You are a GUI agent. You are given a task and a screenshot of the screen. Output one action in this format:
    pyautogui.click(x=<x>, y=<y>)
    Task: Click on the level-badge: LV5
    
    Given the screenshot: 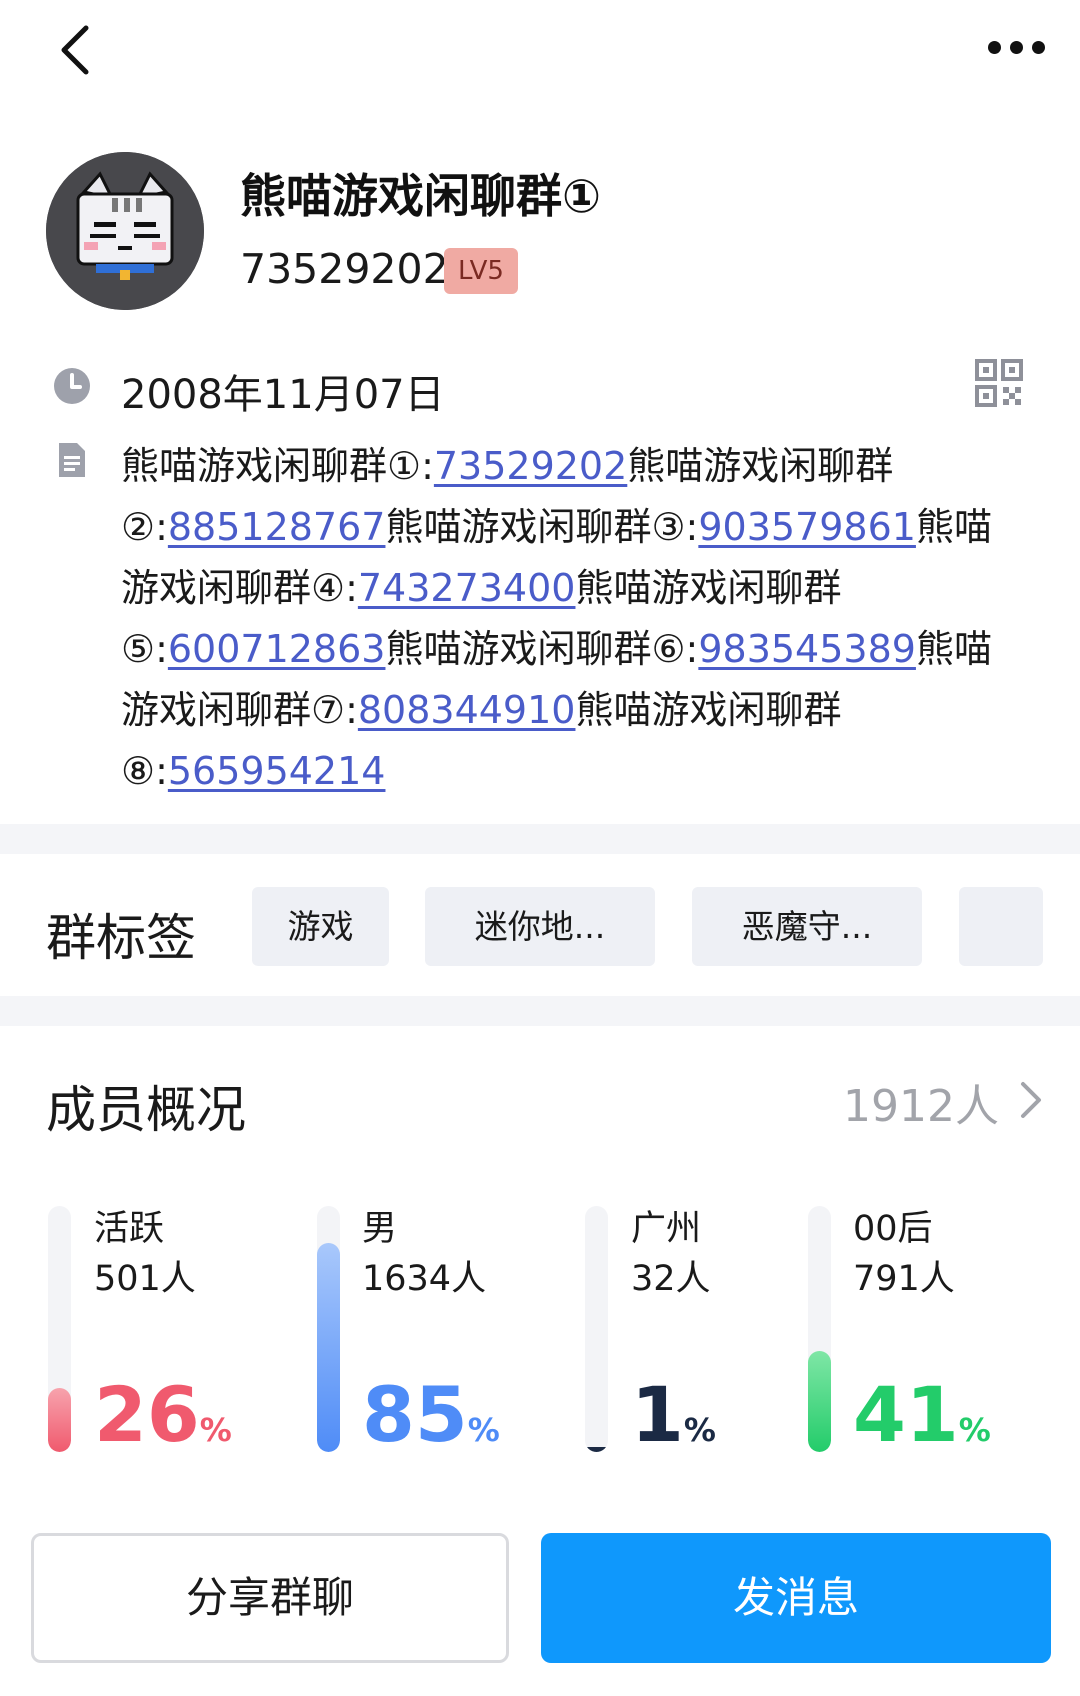 What is the action you would take?
    pyautogui.click(x=481, y=271)
    